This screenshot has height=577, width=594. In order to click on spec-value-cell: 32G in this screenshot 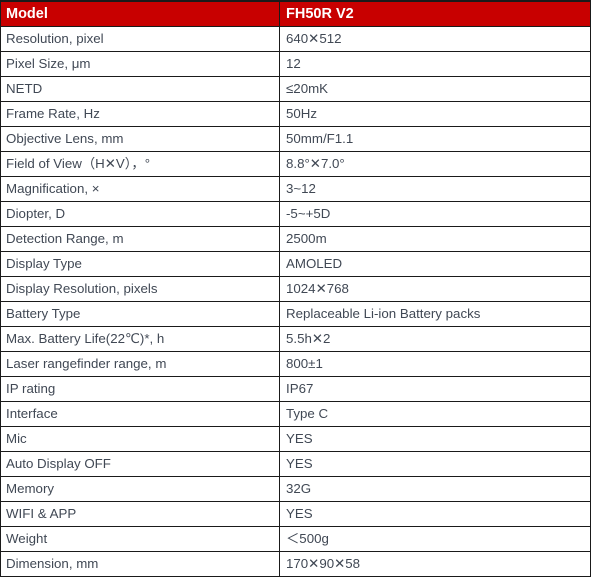, I will do `click(435, 489)`.